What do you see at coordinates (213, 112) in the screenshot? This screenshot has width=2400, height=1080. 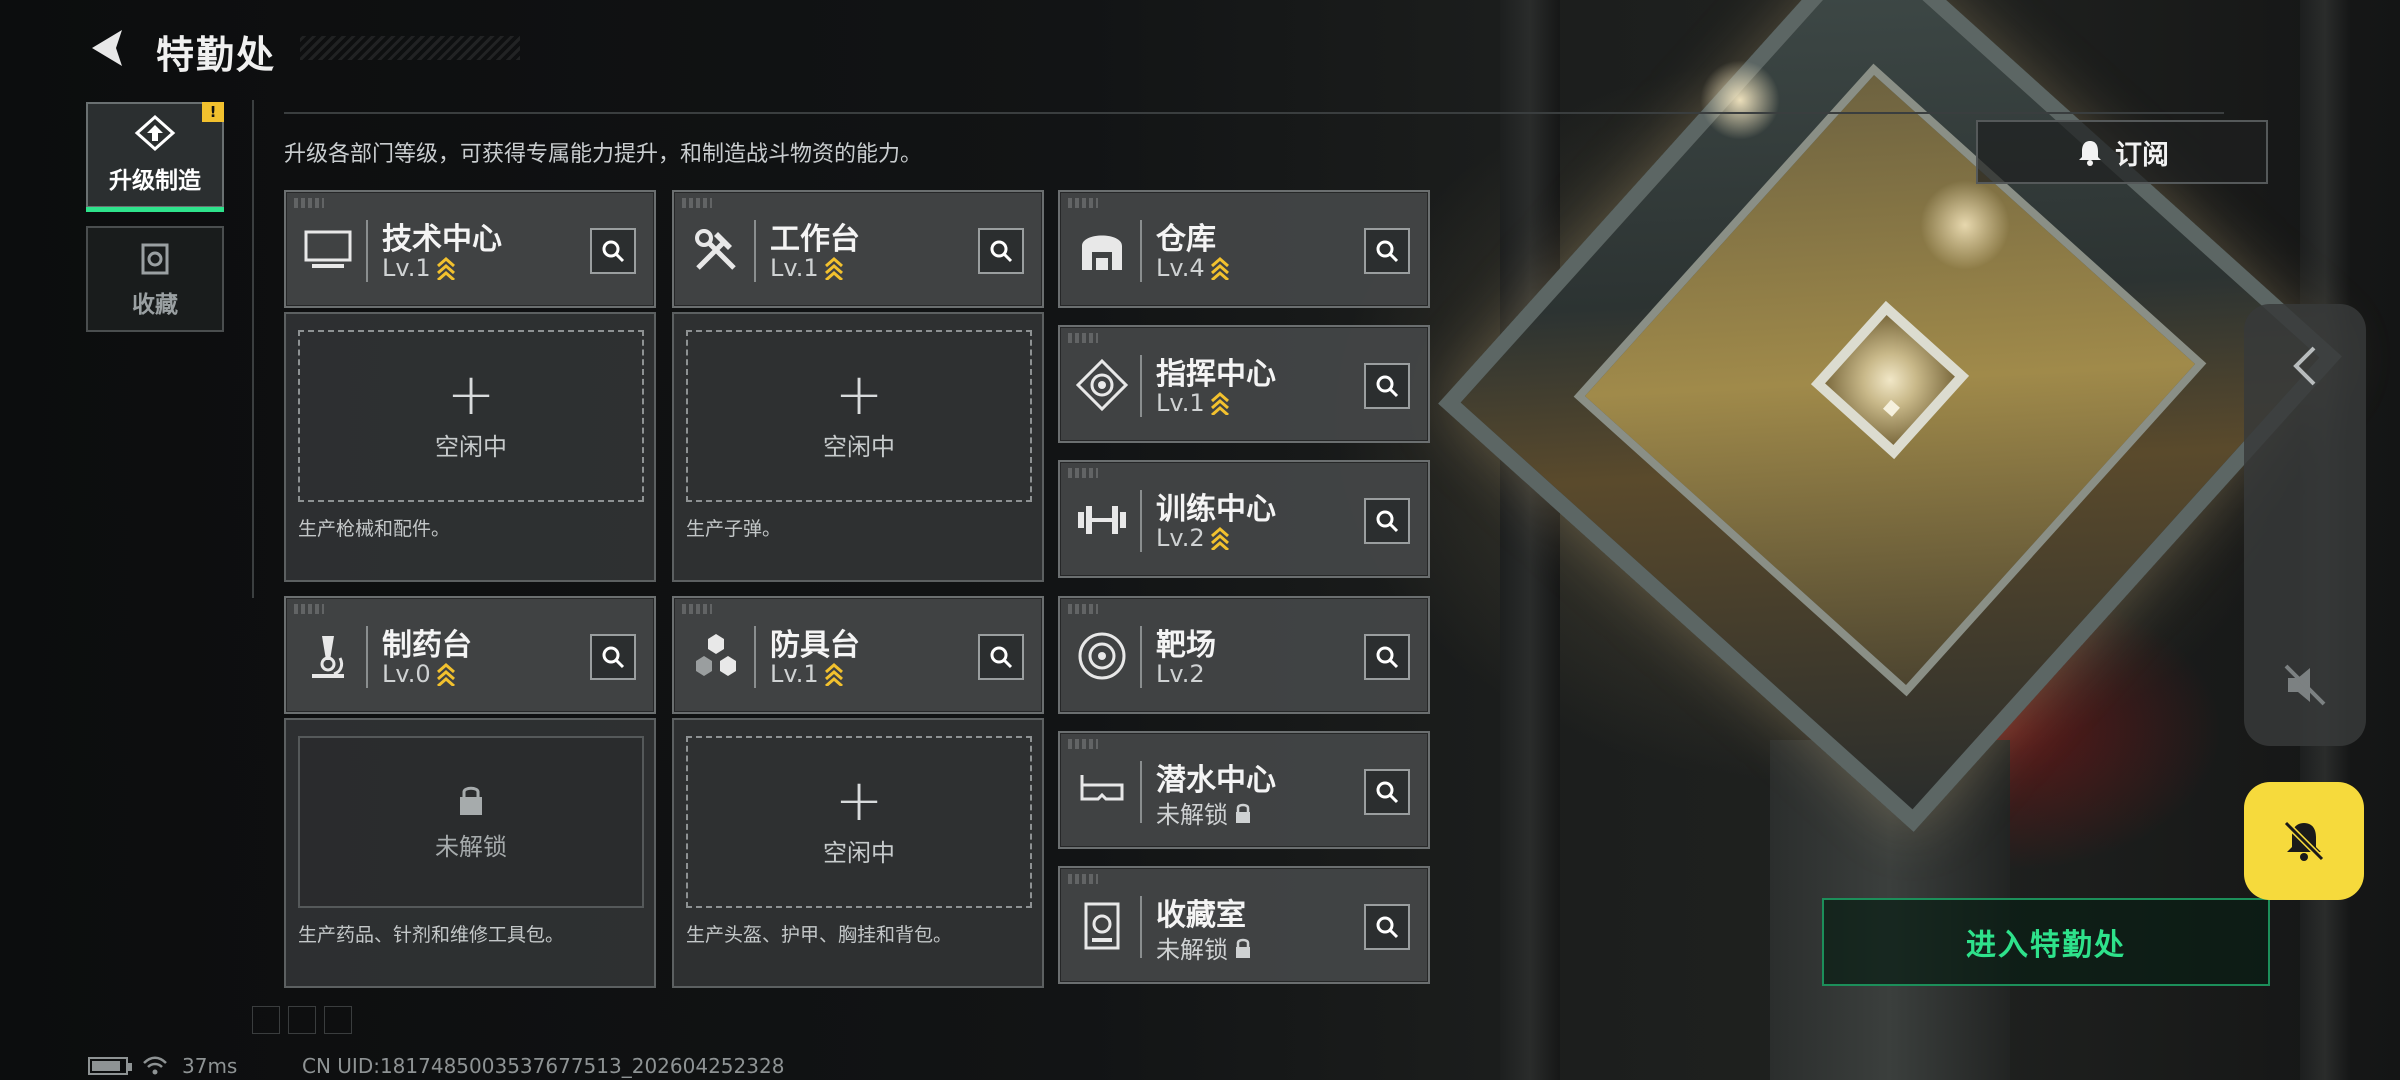 I see `alert-badge: !` at bounding box center [213, 112].